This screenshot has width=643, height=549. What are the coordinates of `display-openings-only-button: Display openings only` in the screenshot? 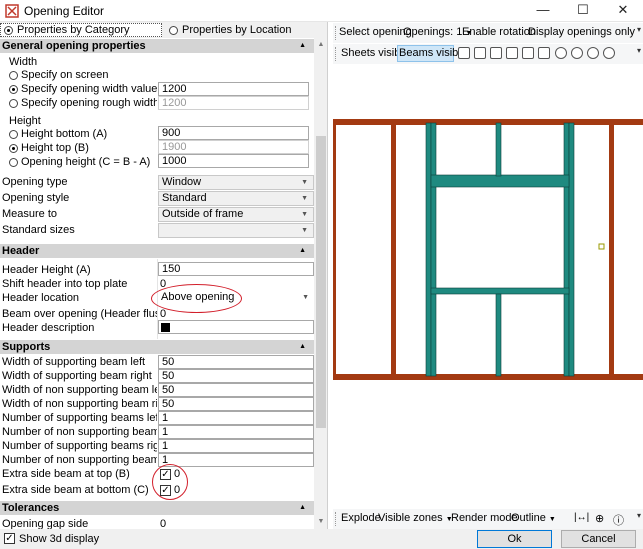 It's located at (581, 32).